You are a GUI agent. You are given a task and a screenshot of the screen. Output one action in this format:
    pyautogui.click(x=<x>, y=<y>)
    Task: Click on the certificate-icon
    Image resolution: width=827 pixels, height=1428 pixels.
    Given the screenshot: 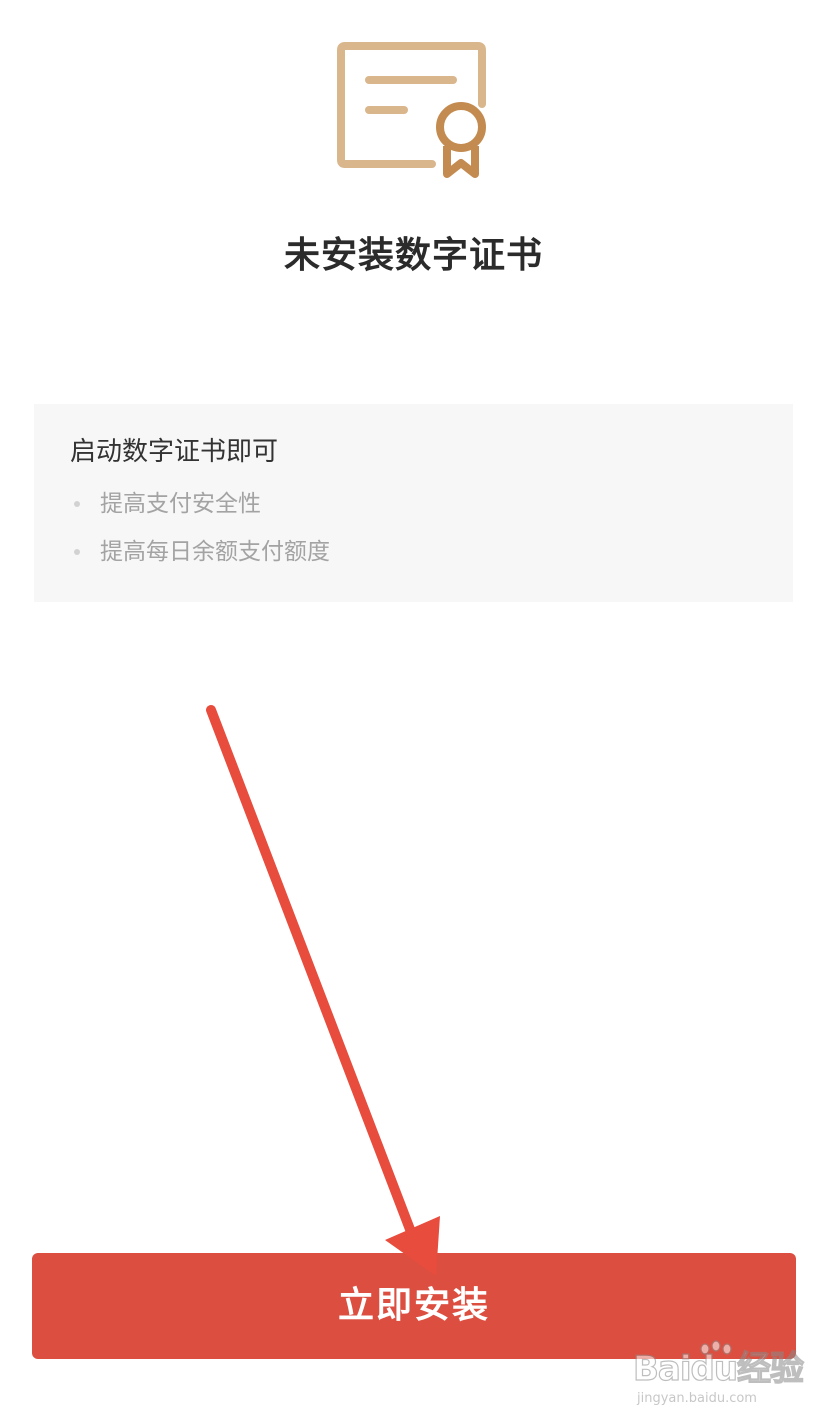 What is the action you would take?
    pyautogui.click(x=411, y=110)
    